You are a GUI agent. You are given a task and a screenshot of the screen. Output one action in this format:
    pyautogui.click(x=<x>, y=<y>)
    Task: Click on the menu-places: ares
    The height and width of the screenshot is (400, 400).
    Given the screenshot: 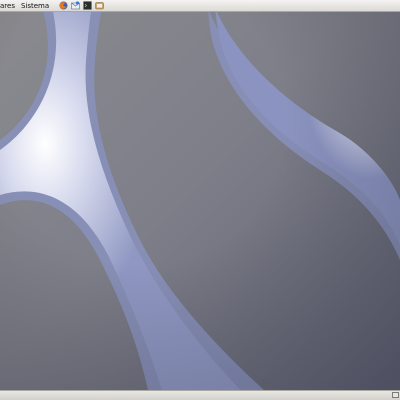 What is the action you would take?
    pyautogui.click(x=9, y=6)
    